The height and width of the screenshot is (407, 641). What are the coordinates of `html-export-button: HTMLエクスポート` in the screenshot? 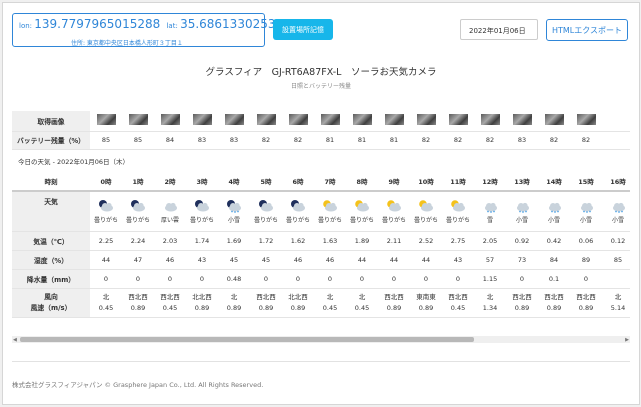 It's located at (587, 30).